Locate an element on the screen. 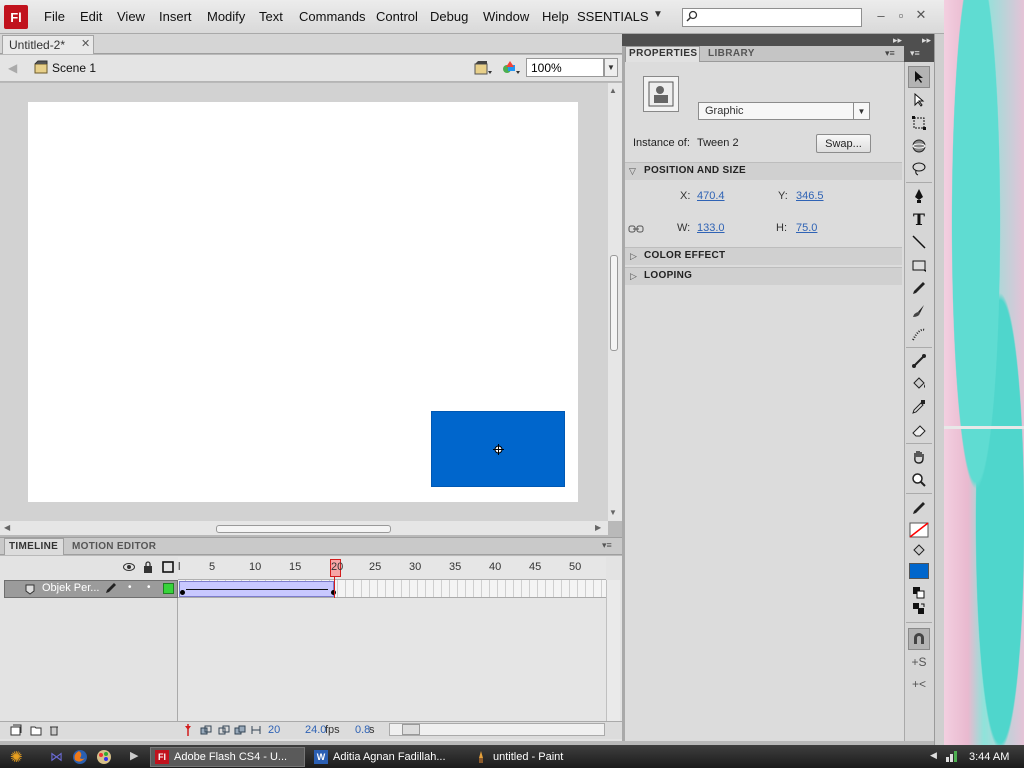 The height and width of the screenshot is (768, 1024). firefox-icon is located at coordinates (80, 757).